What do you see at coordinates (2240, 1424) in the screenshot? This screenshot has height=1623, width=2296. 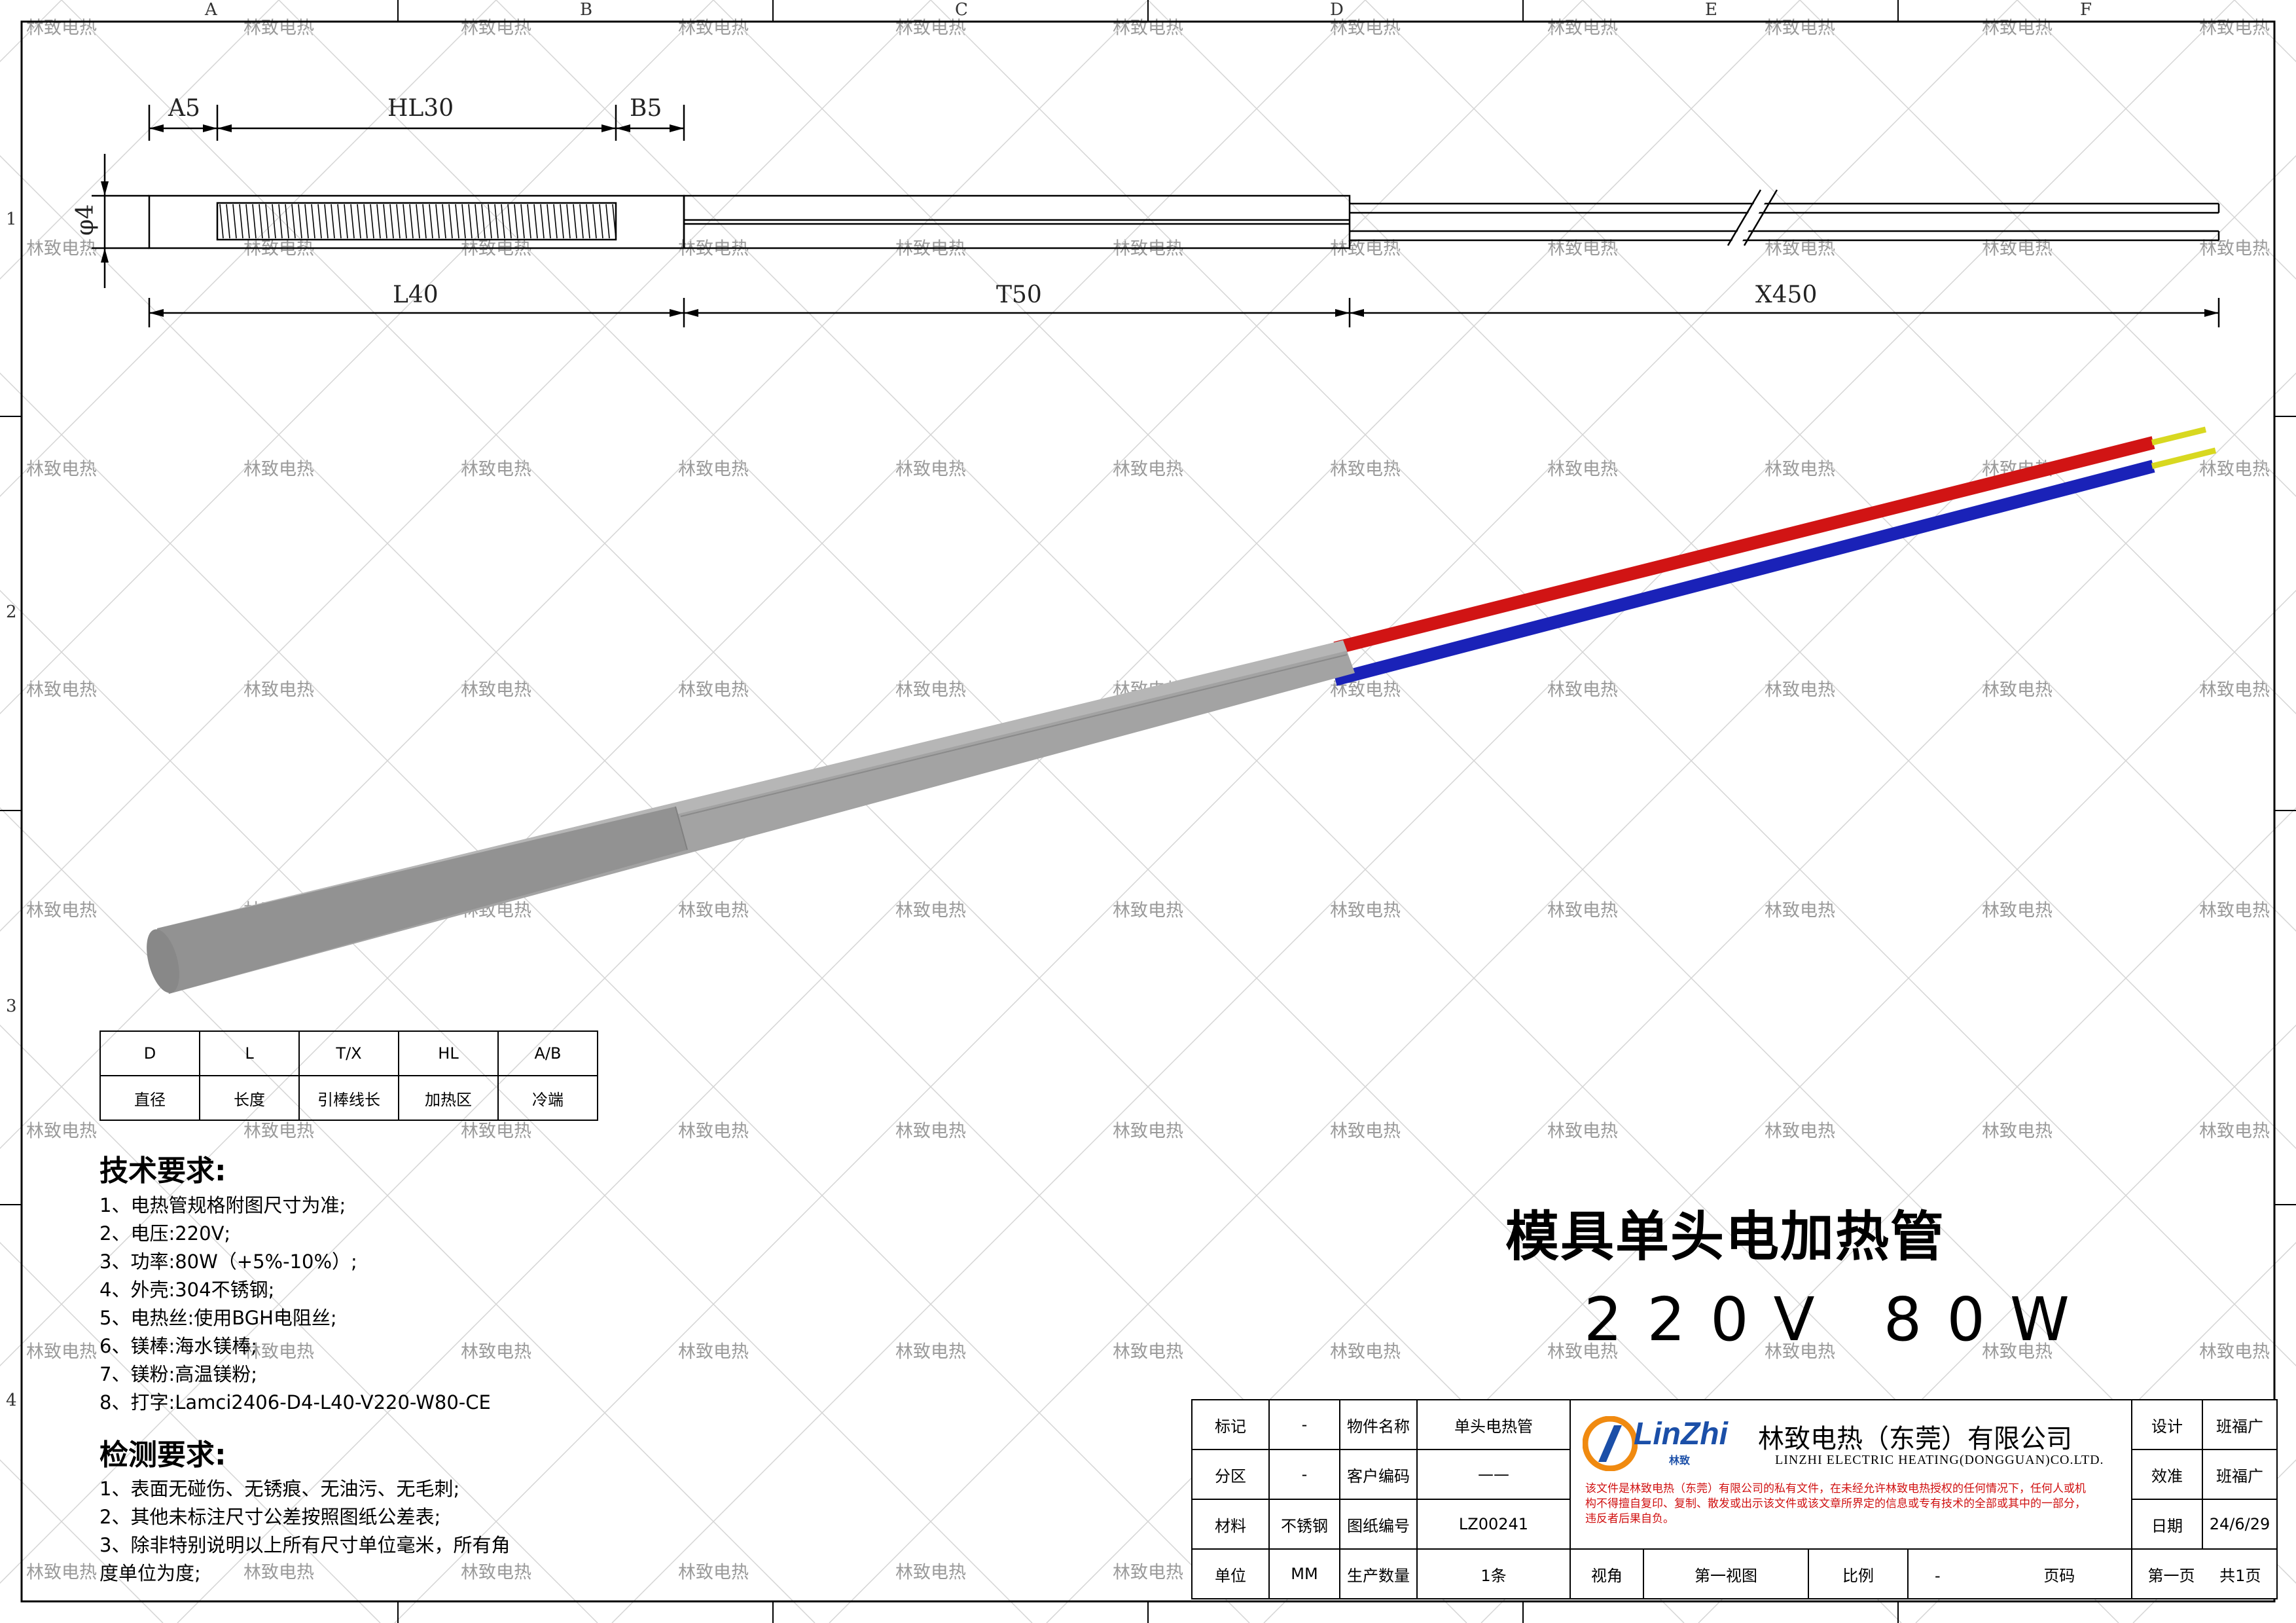 I see `tb-design-value: 班福广` at bounding box center [2240, 1424].